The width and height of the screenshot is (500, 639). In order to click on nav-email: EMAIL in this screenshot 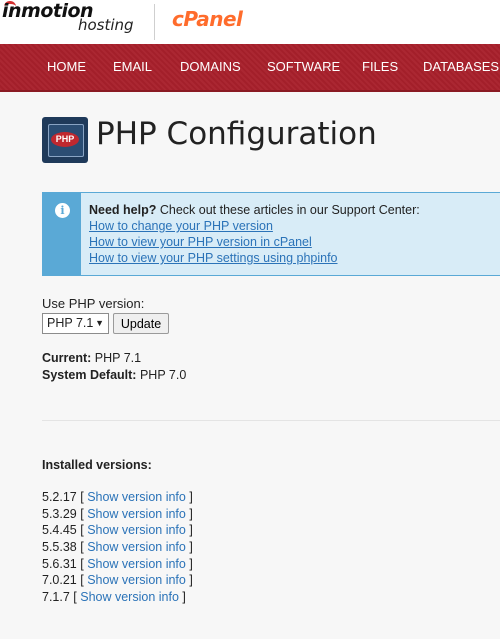, I will do `click(132, 66)`.